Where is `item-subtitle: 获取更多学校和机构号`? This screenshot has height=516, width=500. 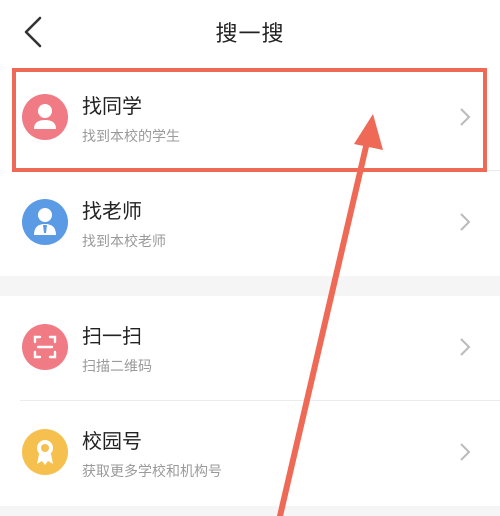
item-subtitle: 获取更多学校和机构号 is located at coordinates (152, 472).